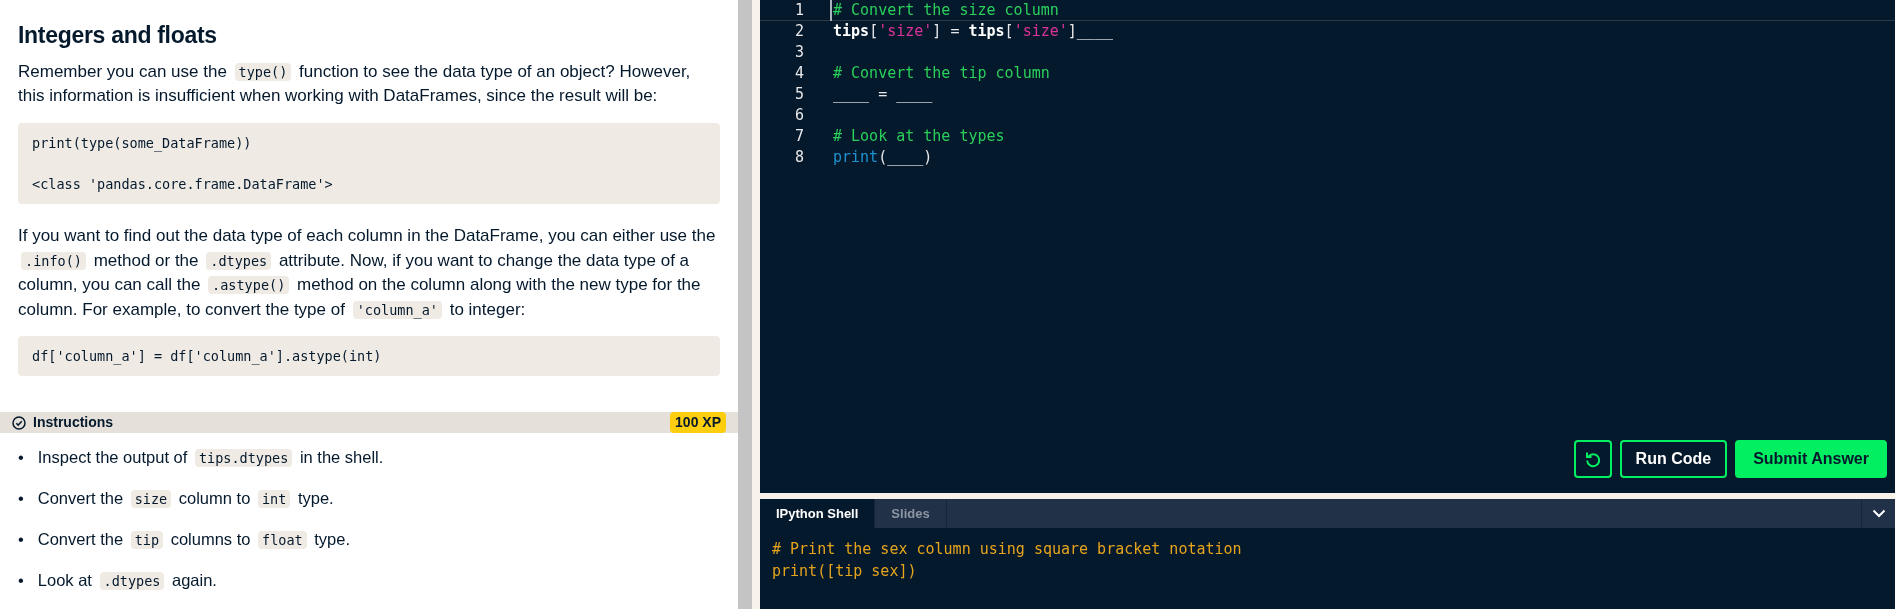 Image resolution: width=1895 pixels, height=609 pixels. I want to click on code-line: tips['size'] = tips['size']____, so click(972, 32).